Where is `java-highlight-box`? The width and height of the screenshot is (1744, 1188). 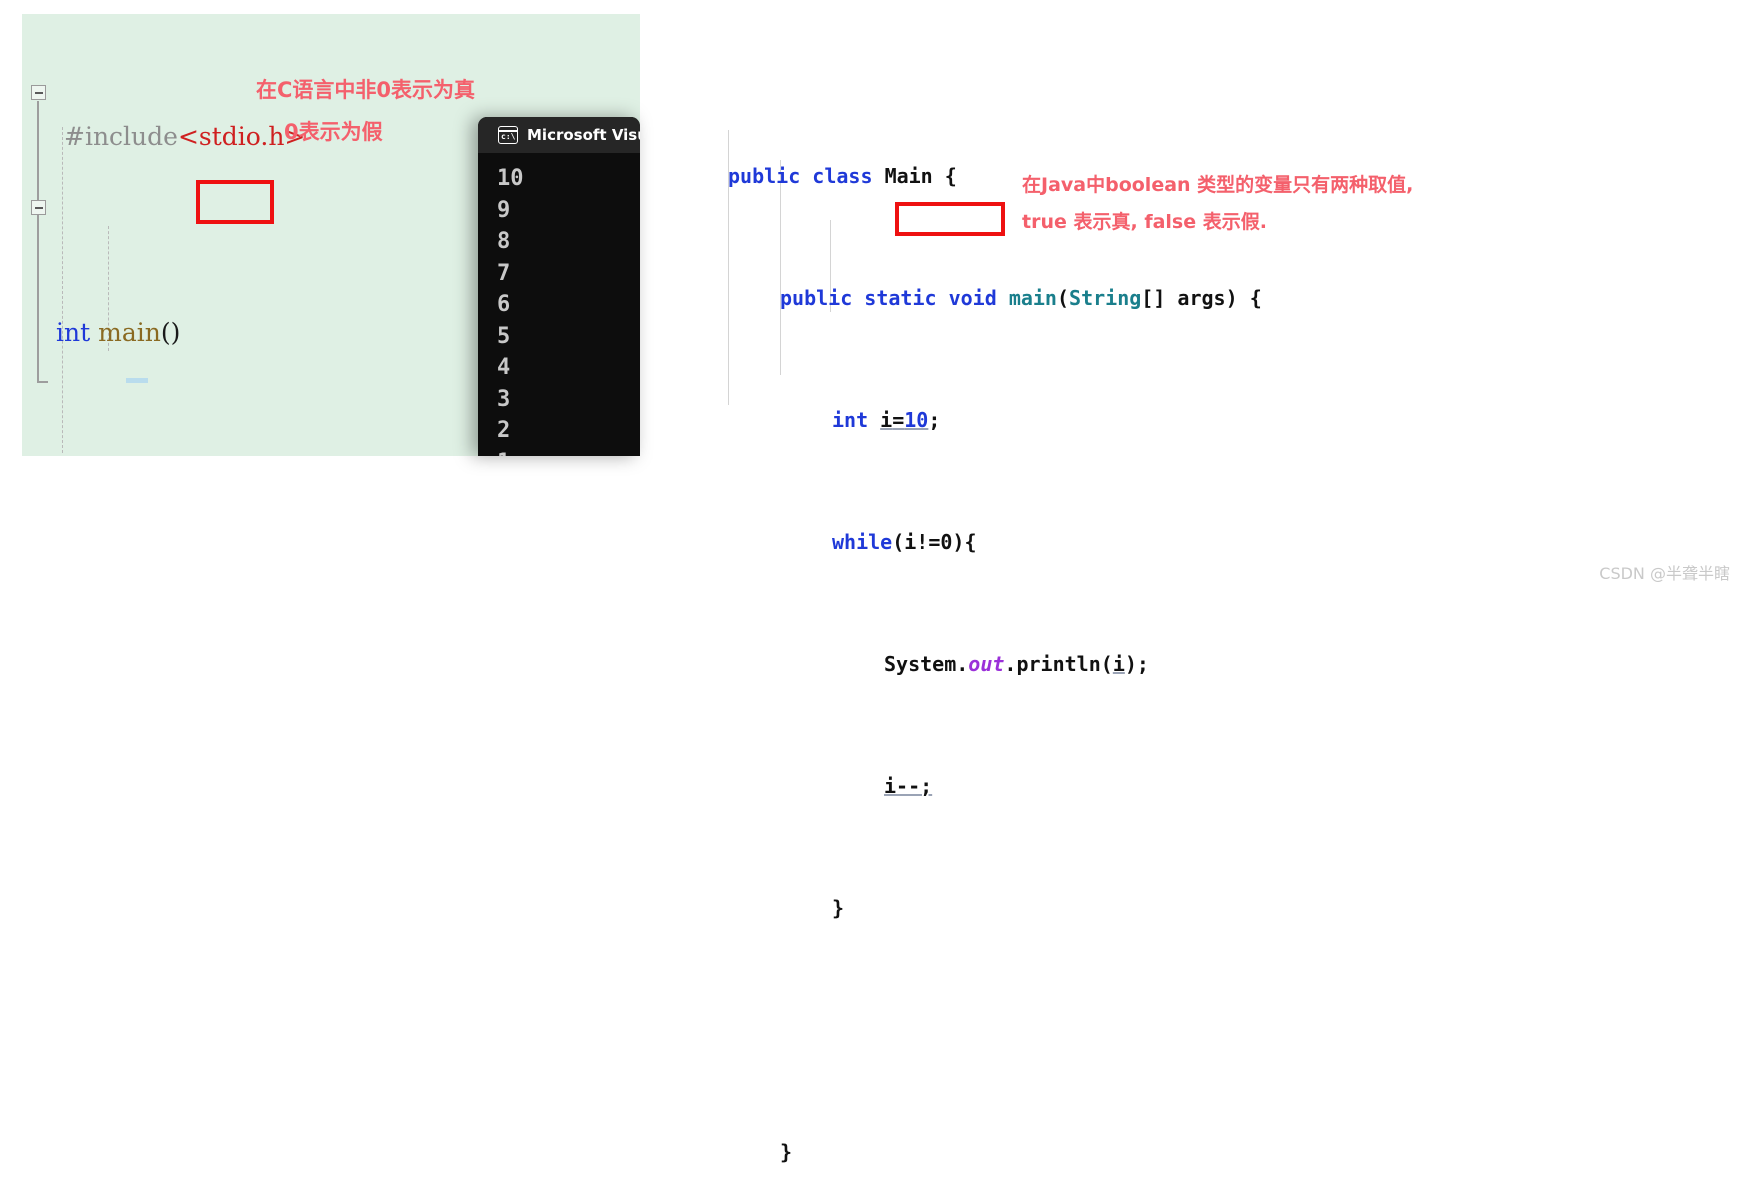
java-highlight-box is located at coordinates (950, 219).